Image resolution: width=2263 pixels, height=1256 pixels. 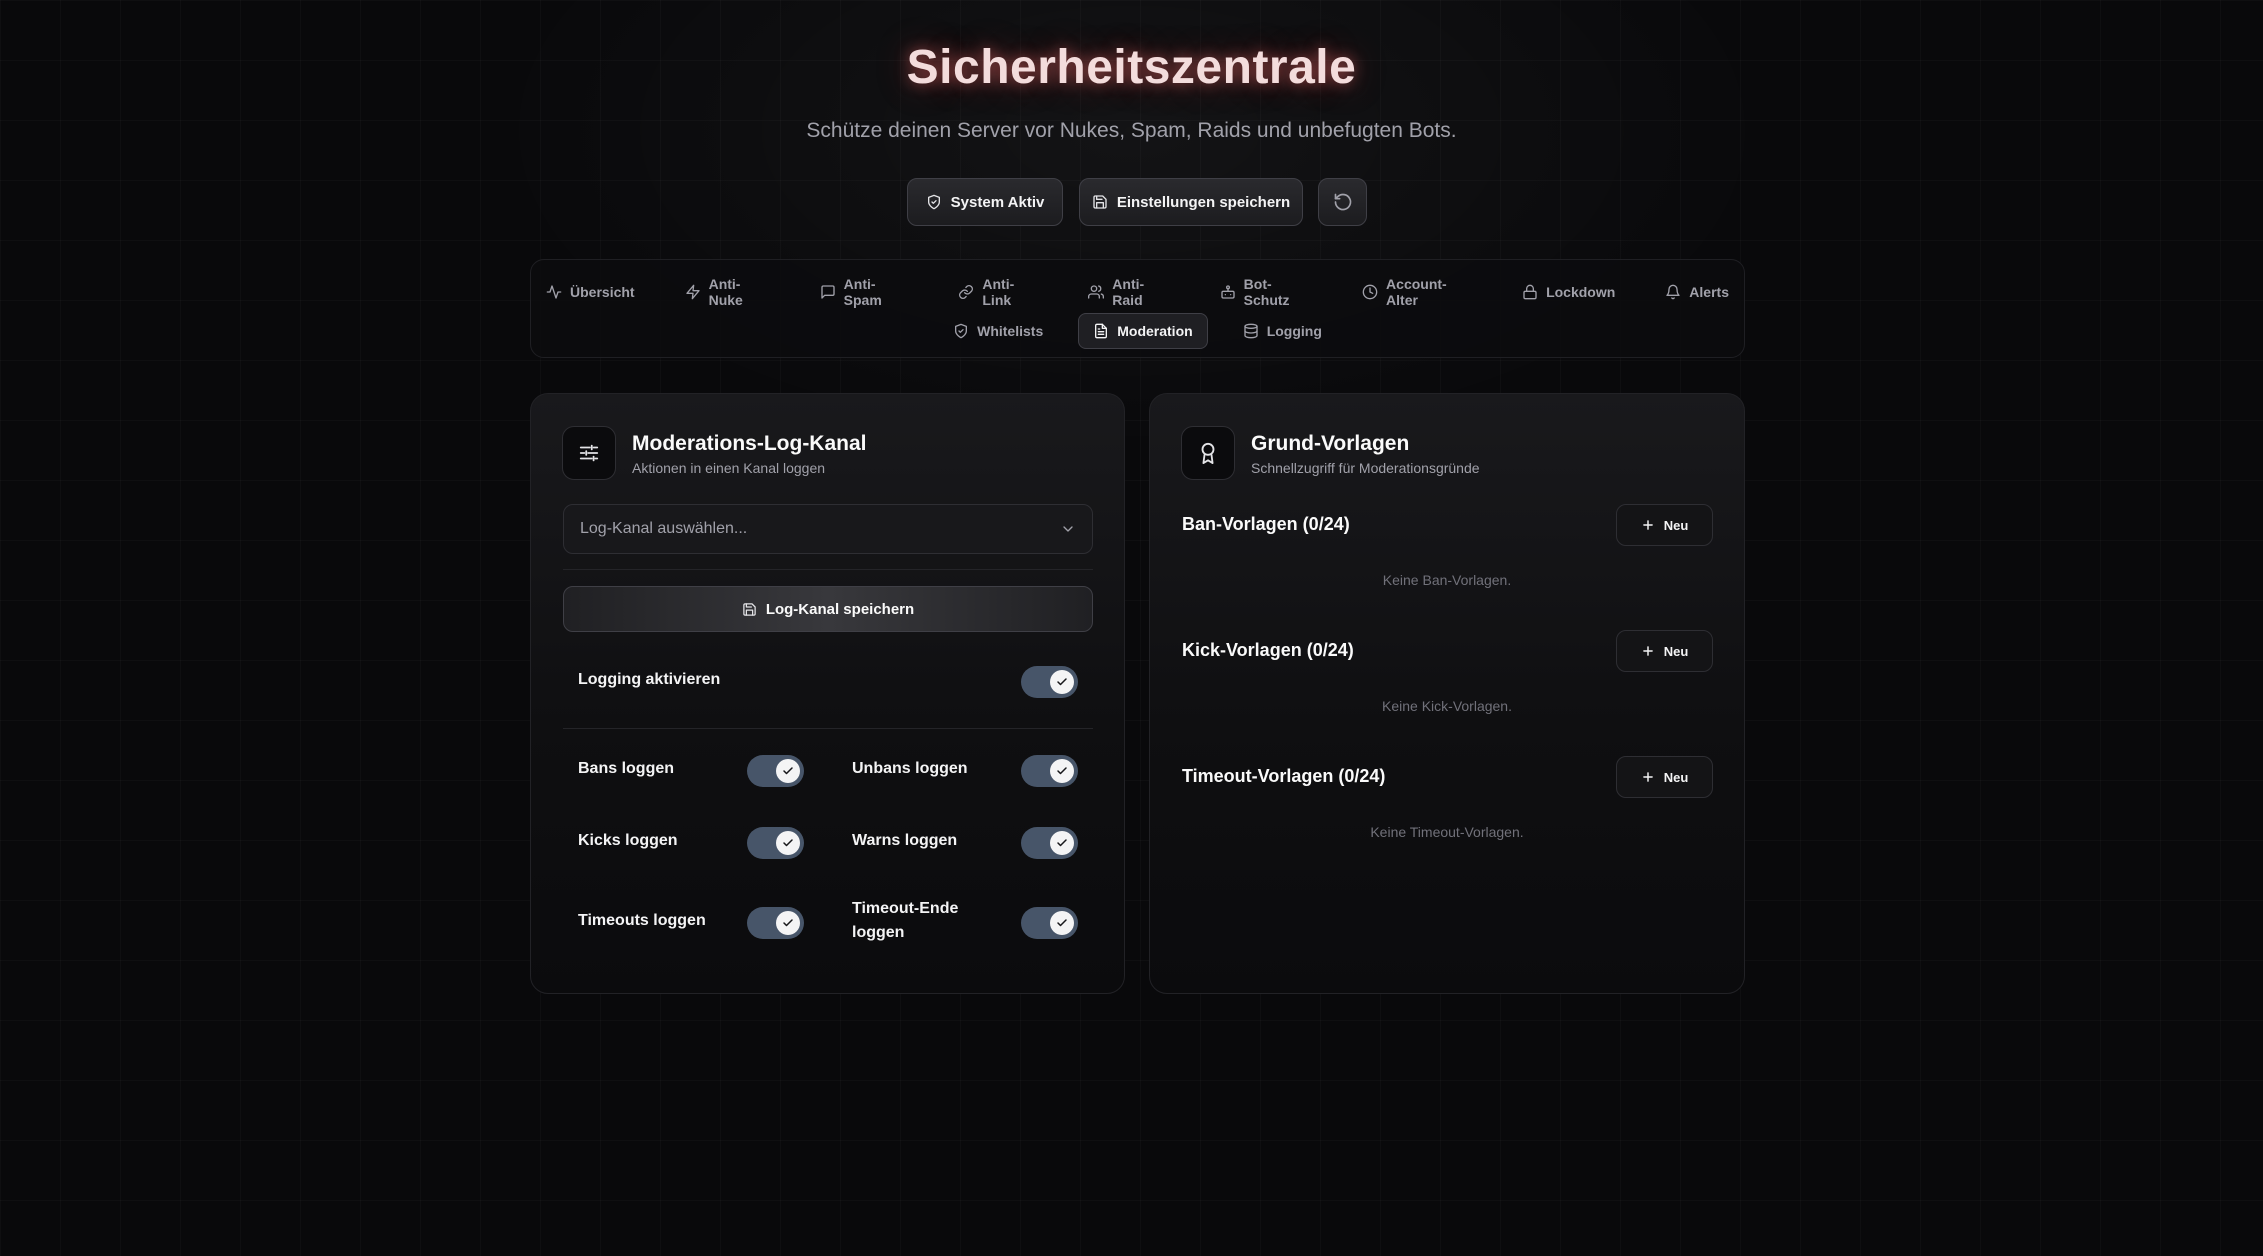 I want to click on timeouts-log-toggle, so click(x=775, y=923).